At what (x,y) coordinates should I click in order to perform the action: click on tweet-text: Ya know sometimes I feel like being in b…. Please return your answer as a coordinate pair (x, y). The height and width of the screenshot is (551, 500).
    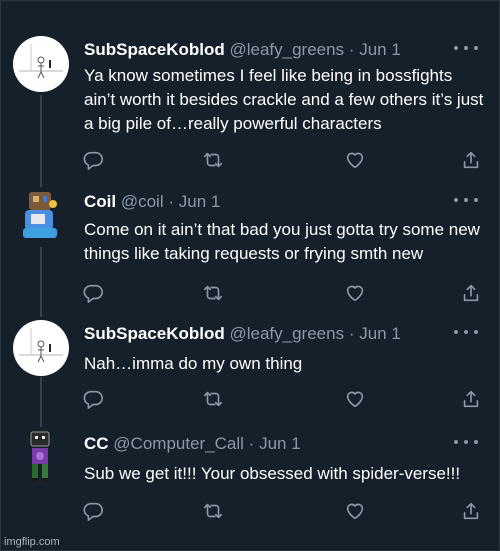
    Looking at the image, I should click on (284, 99).